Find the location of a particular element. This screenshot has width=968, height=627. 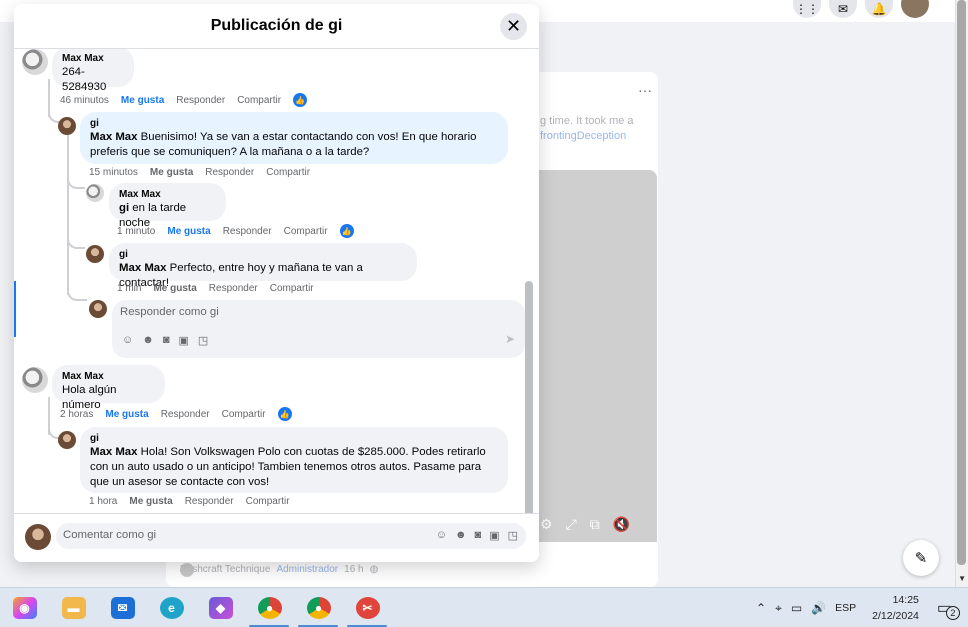

comment-text: 264-5284930 is located at coordinates (84, 79).